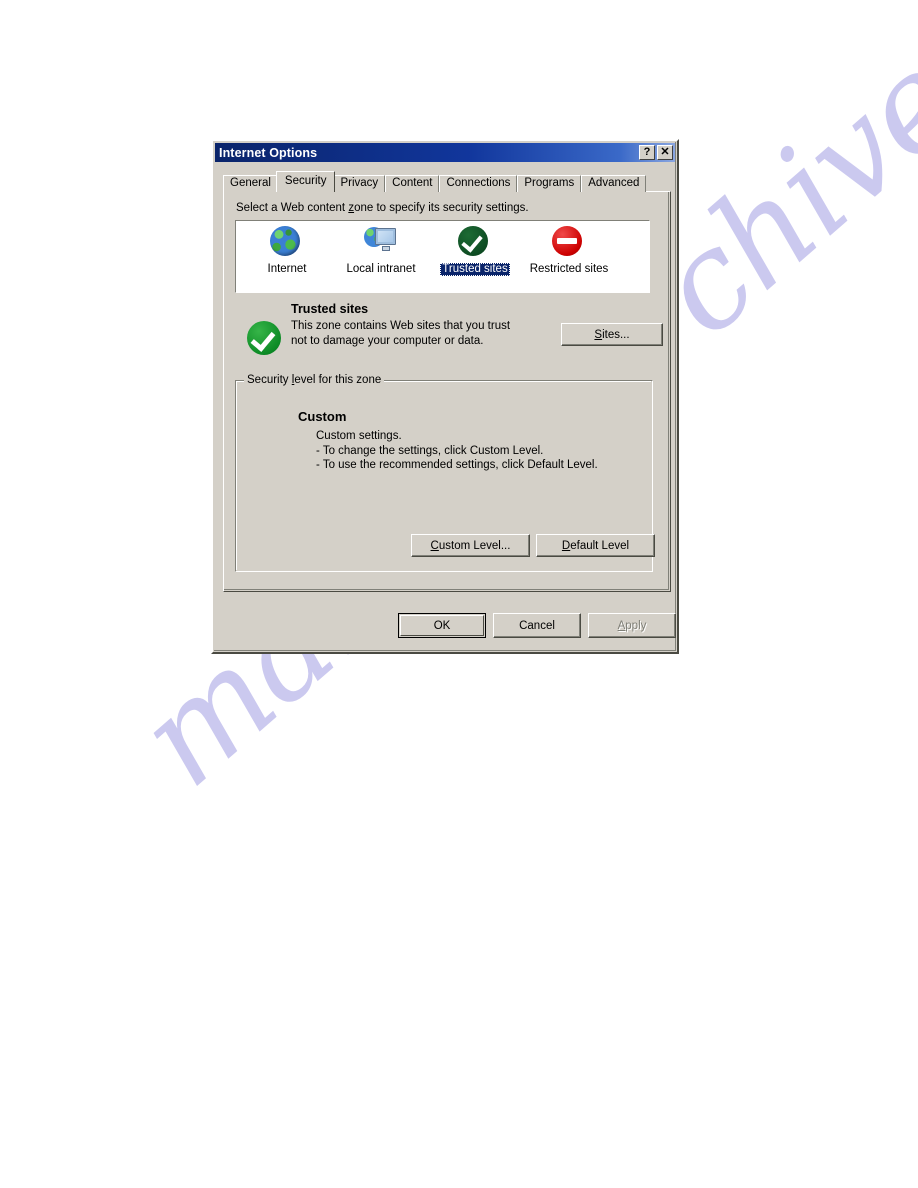  I want to click on dialog-title: Internet Options, so click(268, 152).